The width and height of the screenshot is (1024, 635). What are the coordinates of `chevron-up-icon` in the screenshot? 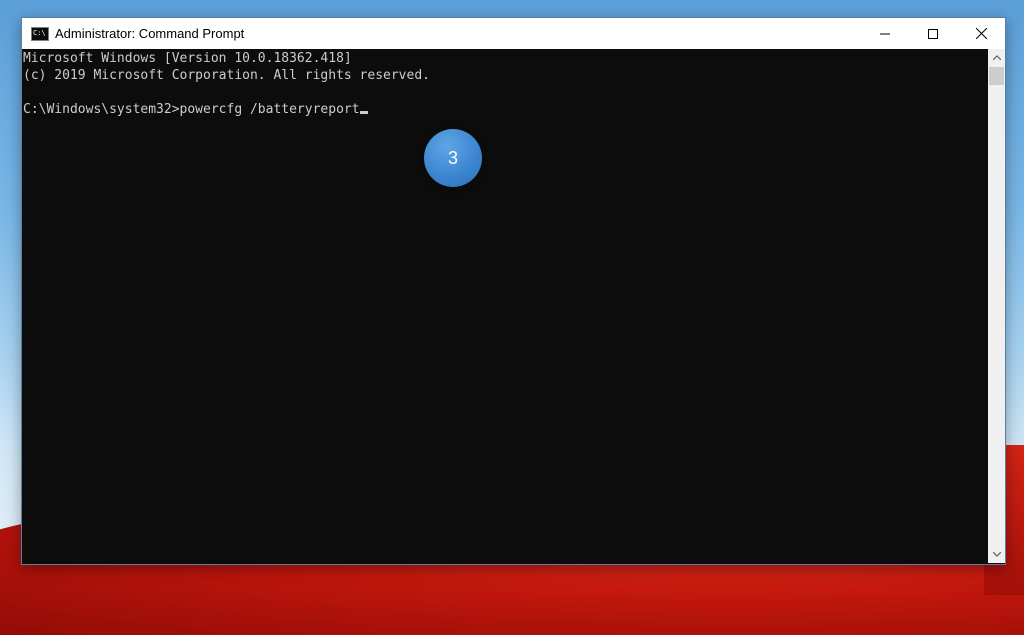 It's located at (996, 57).